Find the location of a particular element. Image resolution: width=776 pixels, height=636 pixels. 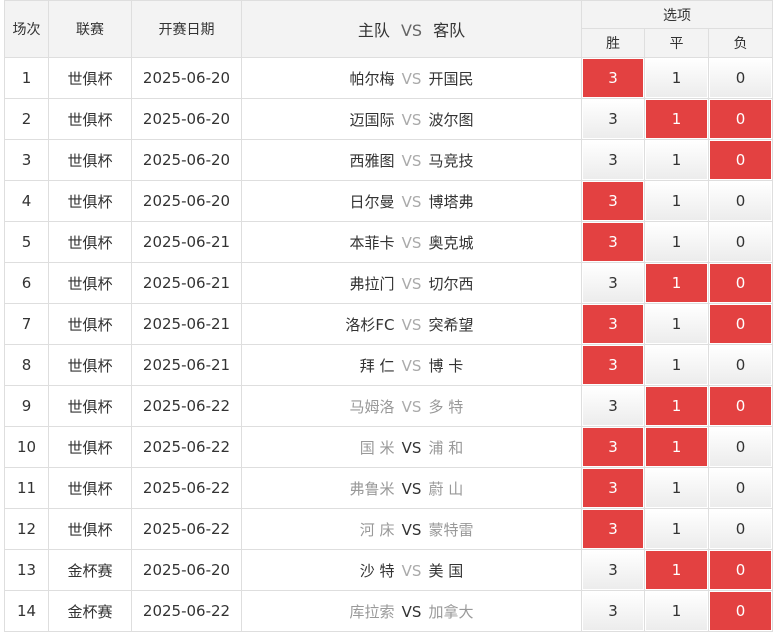

match-teams: 迈国际 VS 波尔图 is located at coordinates (411, 119).